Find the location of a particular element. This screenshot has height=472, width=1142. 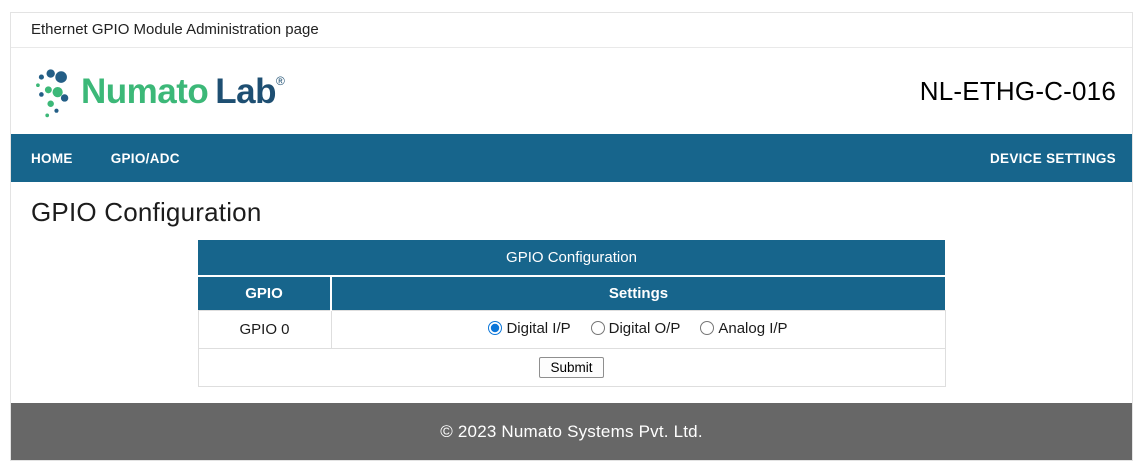

radio-label: Digital O/P is located at coordinates (644, 328).